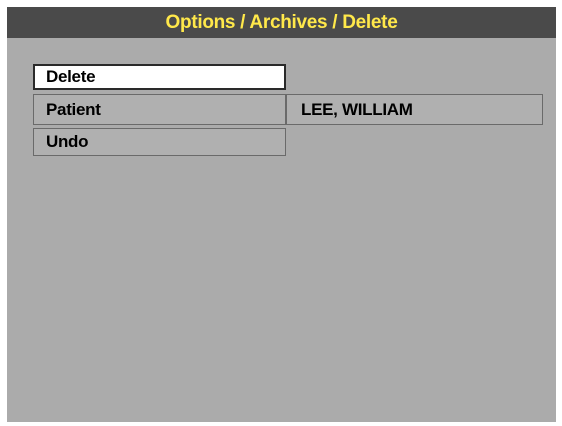  I want to click on page-title: Options / Archives / Delete, so click(281, 22).